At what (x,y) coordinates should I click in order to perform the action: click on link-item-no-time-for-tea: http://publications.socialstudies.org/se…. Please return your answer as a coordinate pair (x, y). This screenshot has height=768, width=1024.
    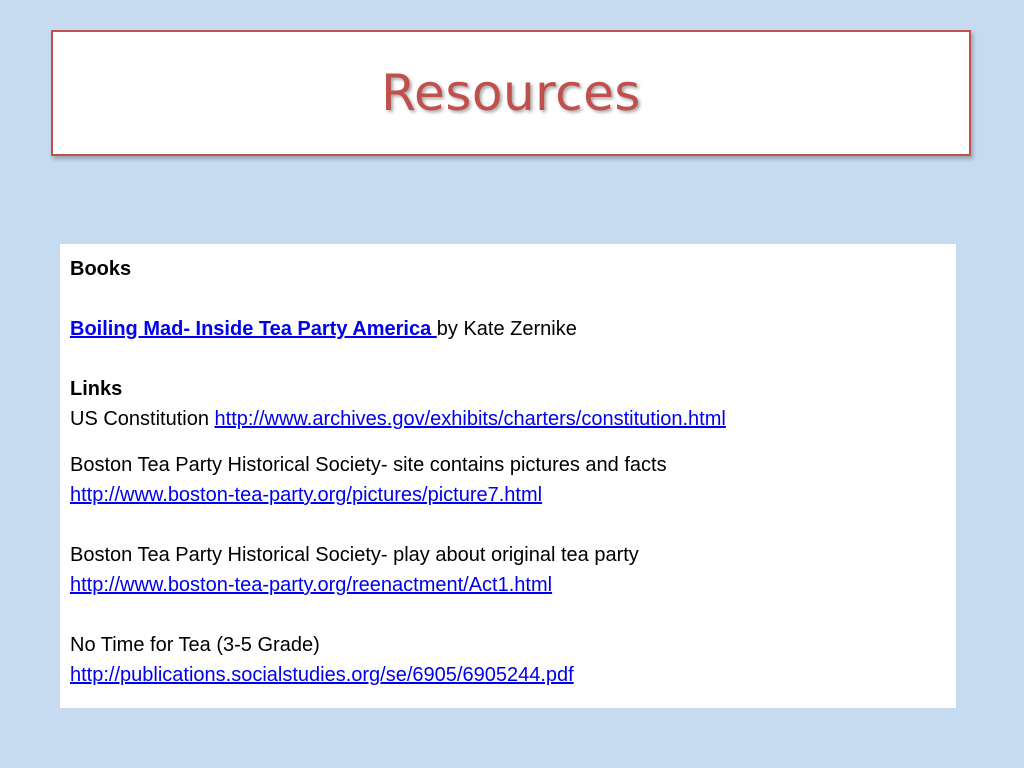
    Looking at the image, I should click on (508, 675).